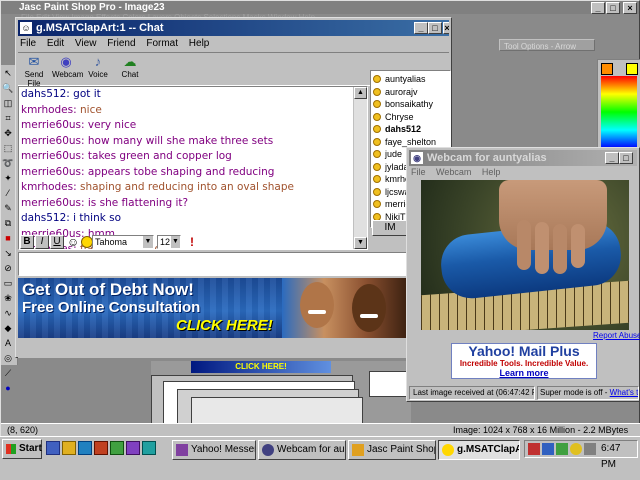  What do you see at coordinates (196, 242) in the screenshot?
I see `alert-icon: !` at bounding box center [196, 242].